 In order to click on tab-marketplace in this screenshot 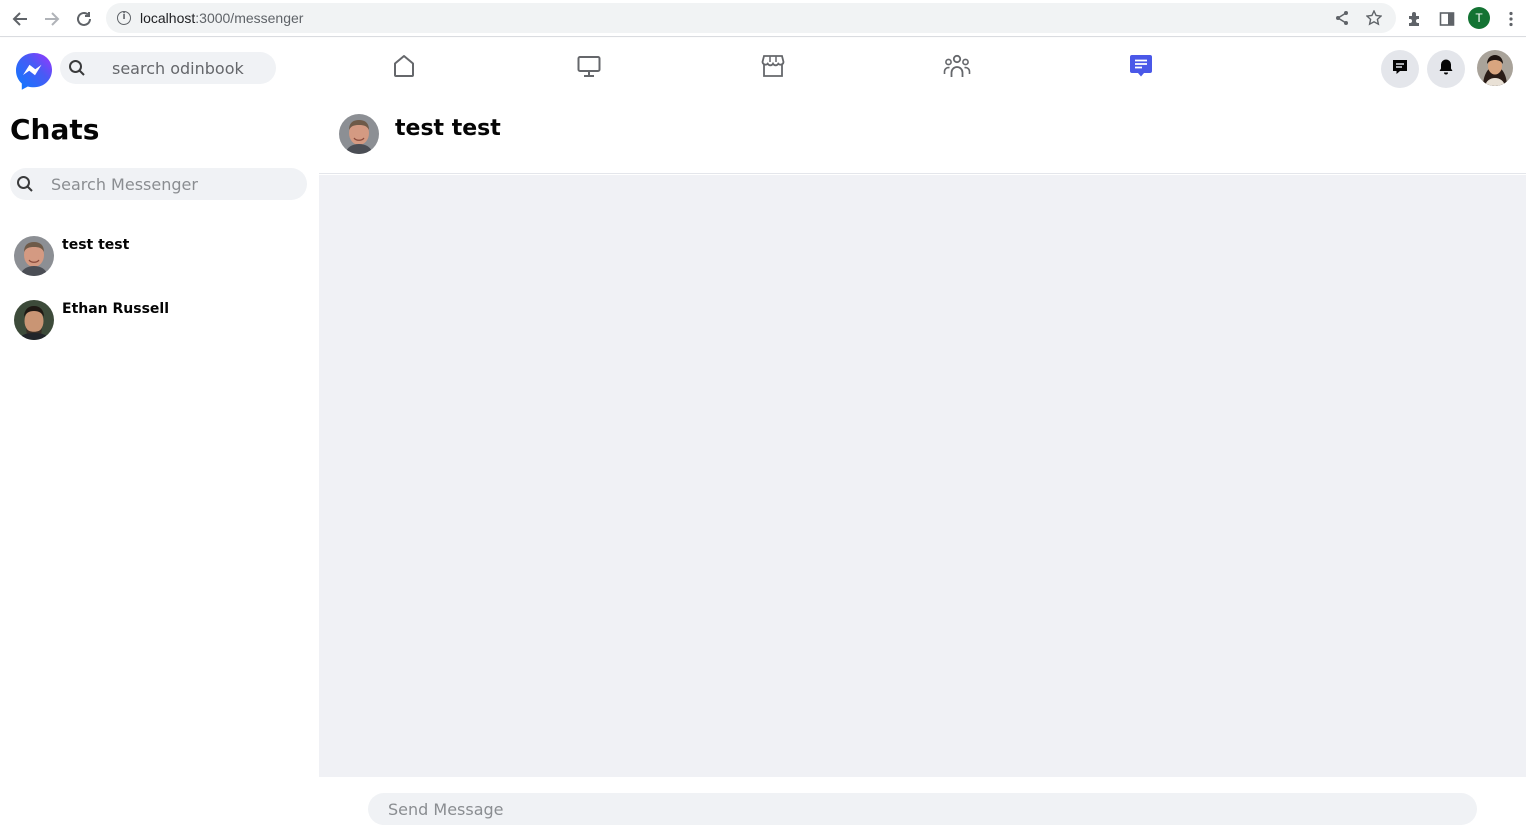, I will do `click(773, 68)`.